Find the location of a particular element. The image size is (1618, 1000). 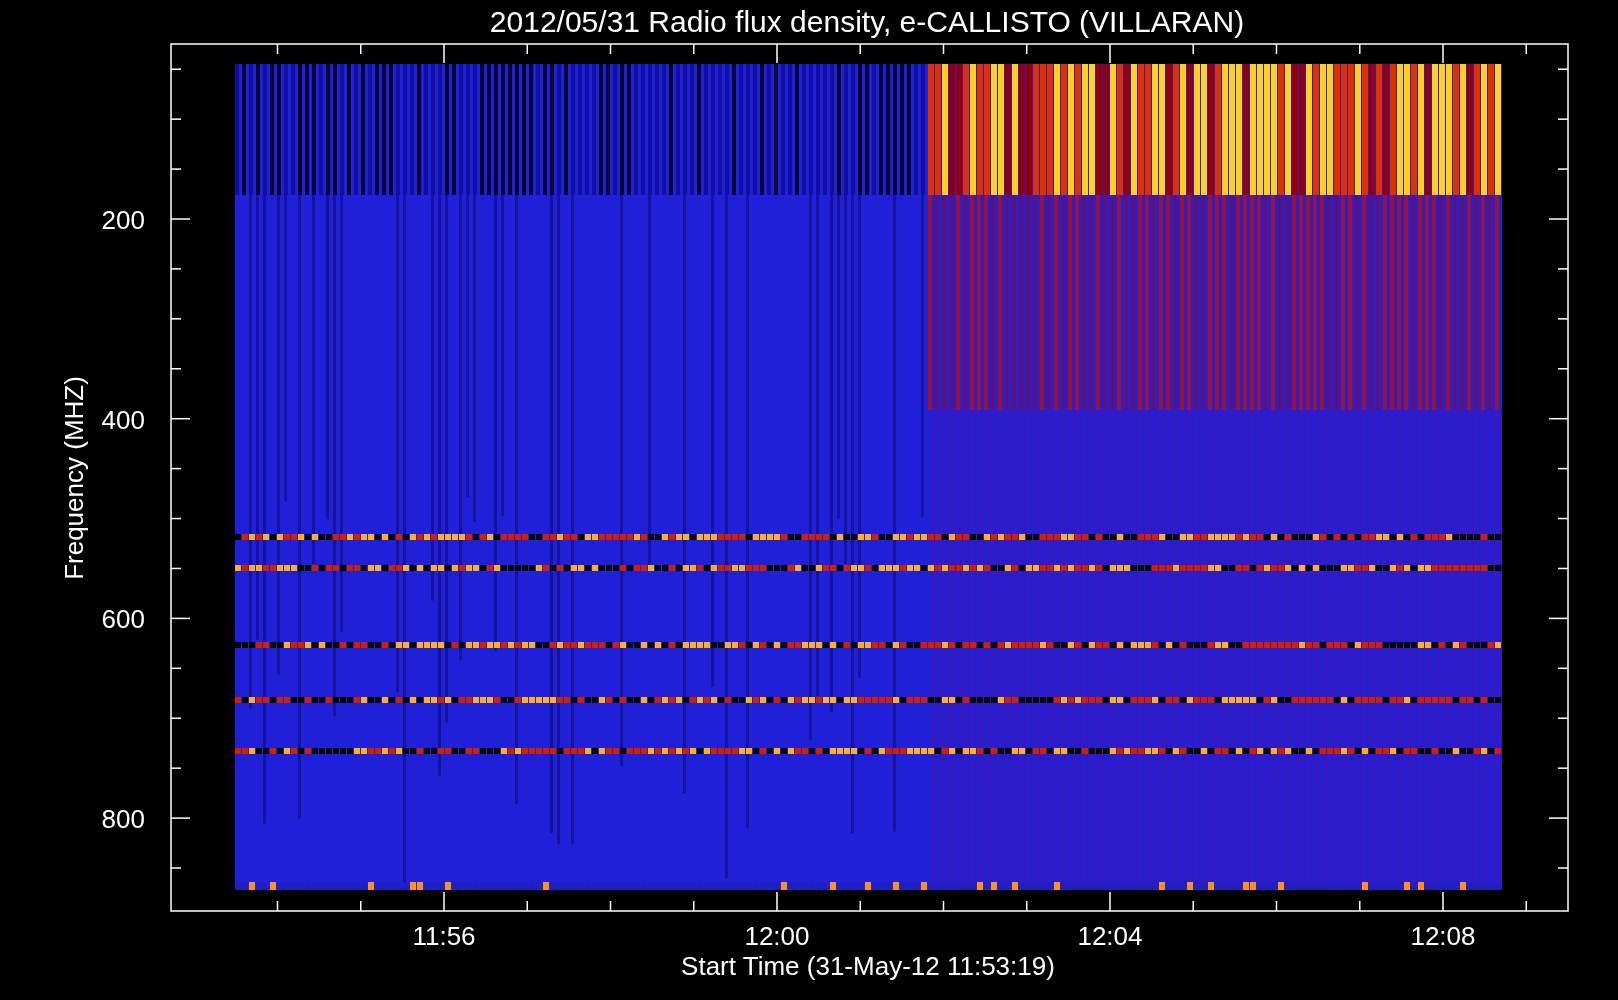

x-tick-label: 12:08 is located at coordinates (1443, 936).